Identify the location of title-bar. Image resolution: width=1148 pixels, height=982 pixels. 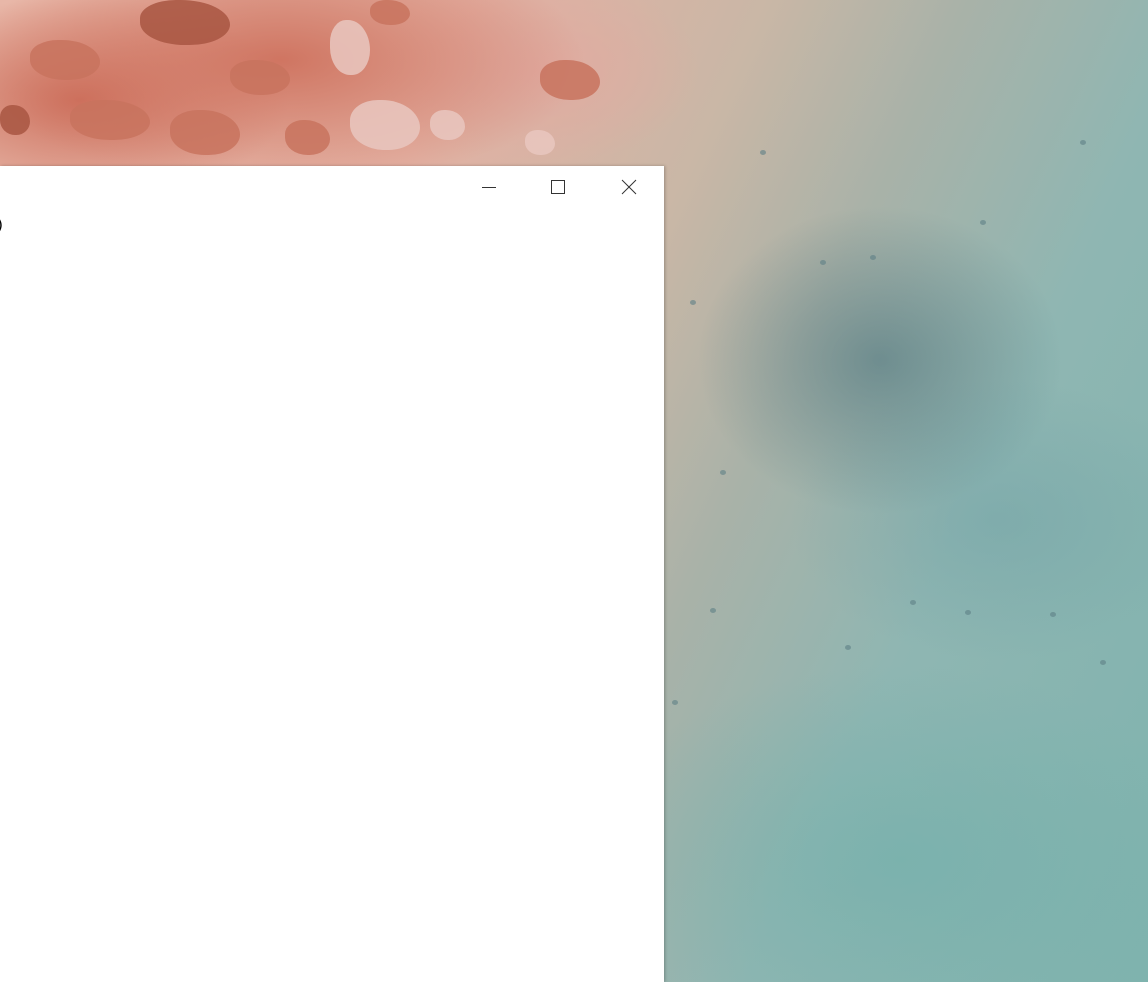
(332, 187).